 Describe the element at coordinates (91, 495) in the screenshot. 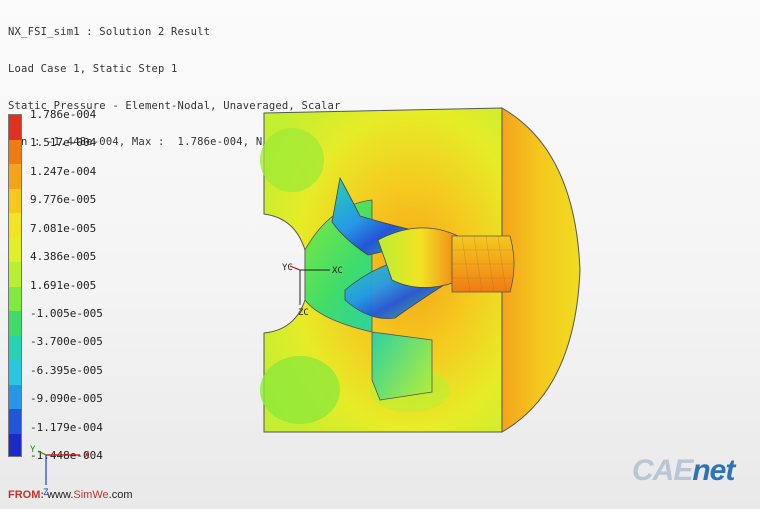

I see `source-site: SimWe` at that location.